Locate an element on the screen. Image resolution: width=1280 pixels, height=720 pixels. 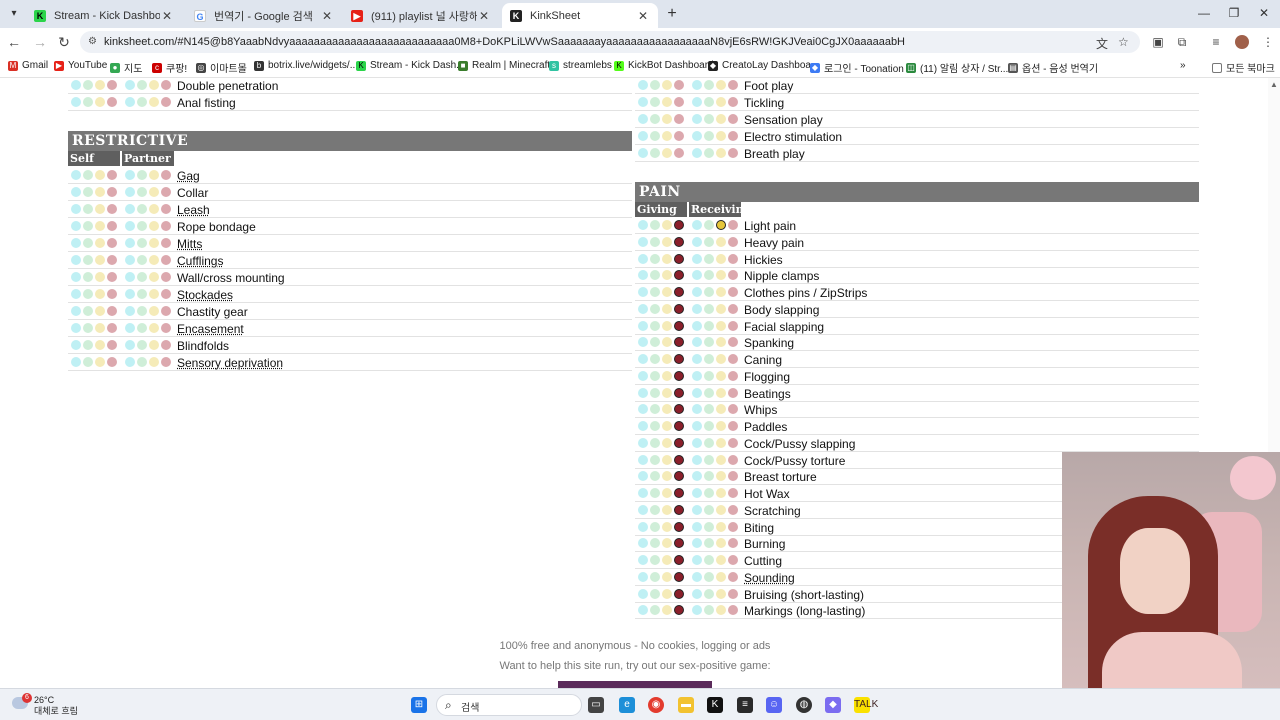
forward-icon: → is located at coordinates (40, 42).